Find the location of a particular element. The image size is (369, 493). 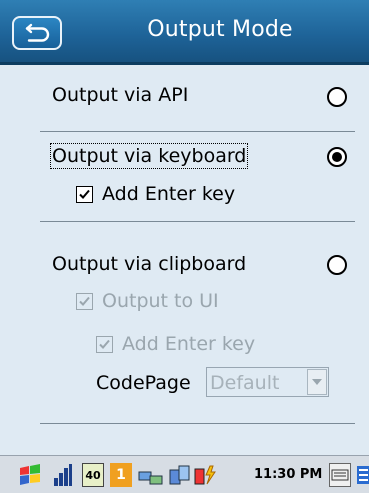

title-bar: Output Mode is located at coordinates (184, 32).